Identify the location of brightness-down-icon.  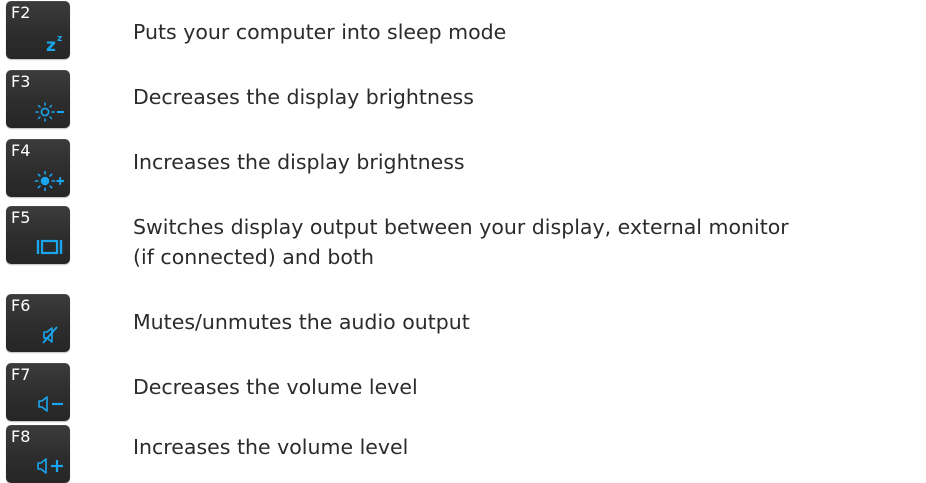
(49, 111).